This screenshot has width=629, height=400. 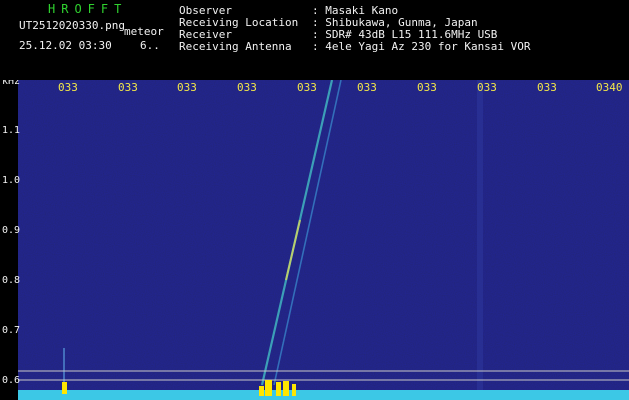 I want to click on file-name: UT2512020330.png, so click(x=72, y=25).